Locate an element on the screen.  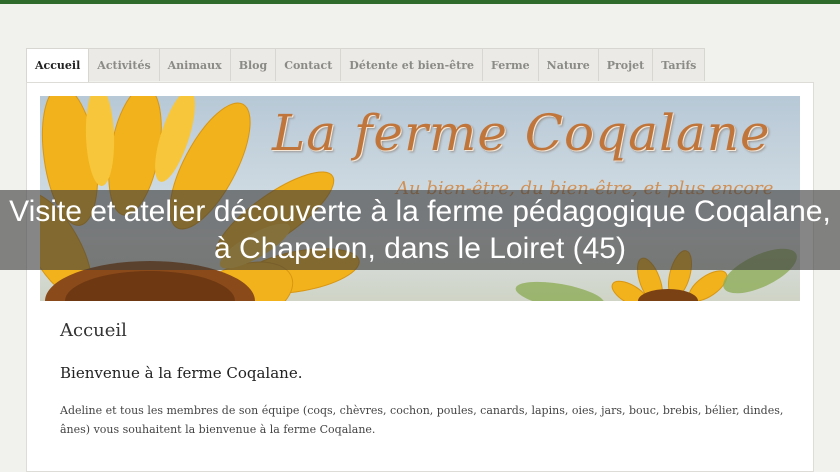
tab-blog: Blog is located at coordinates (253, 64).